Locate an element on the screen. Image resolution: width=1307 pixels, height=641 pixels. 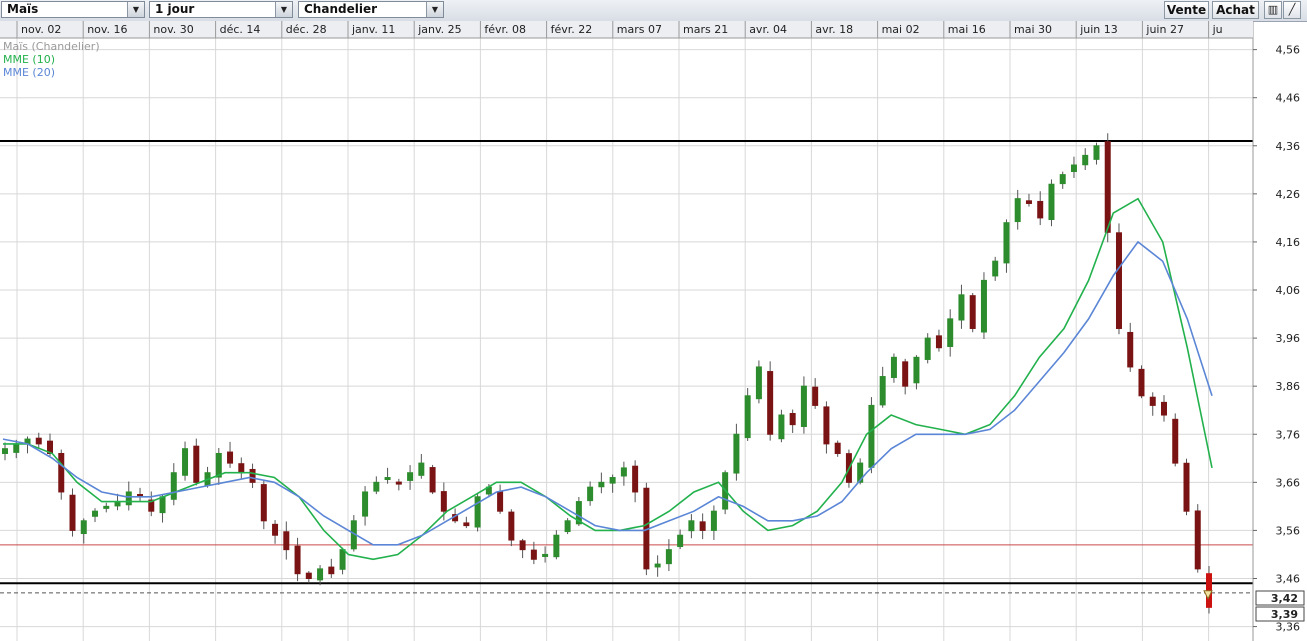
sell-button: Vente is located at coordinates (1186, 10).